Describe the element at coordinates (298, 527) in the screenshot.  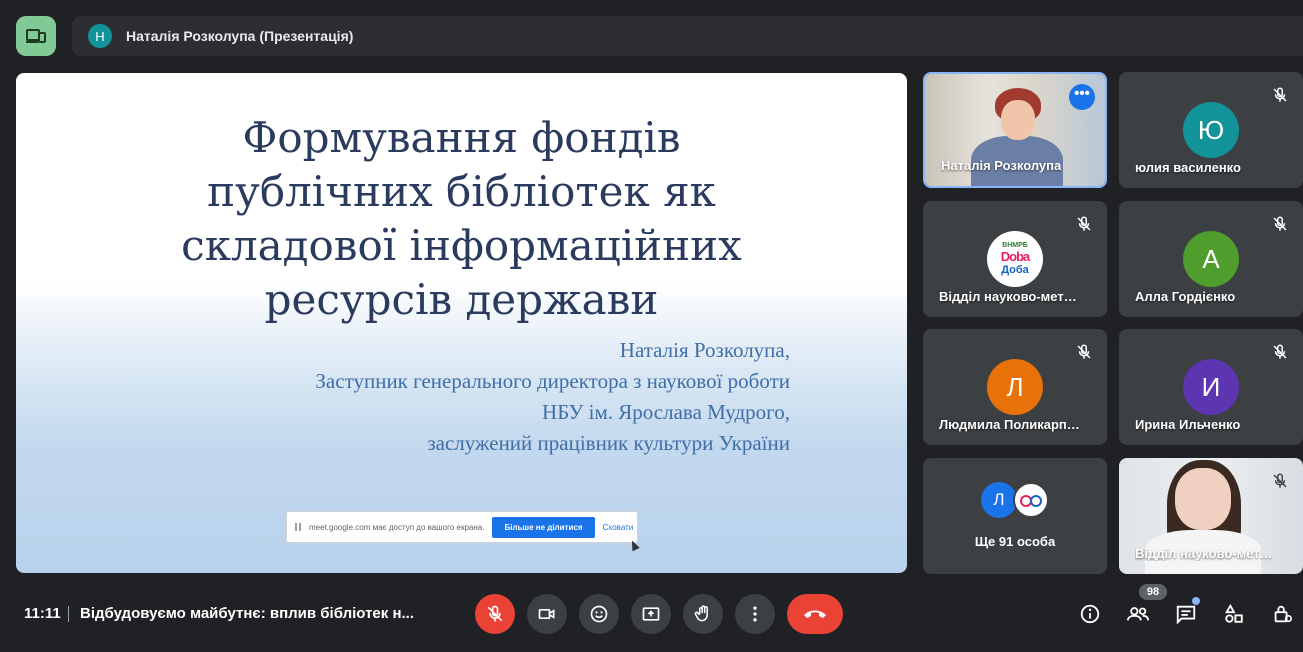
I see `pause-icon` at that location.